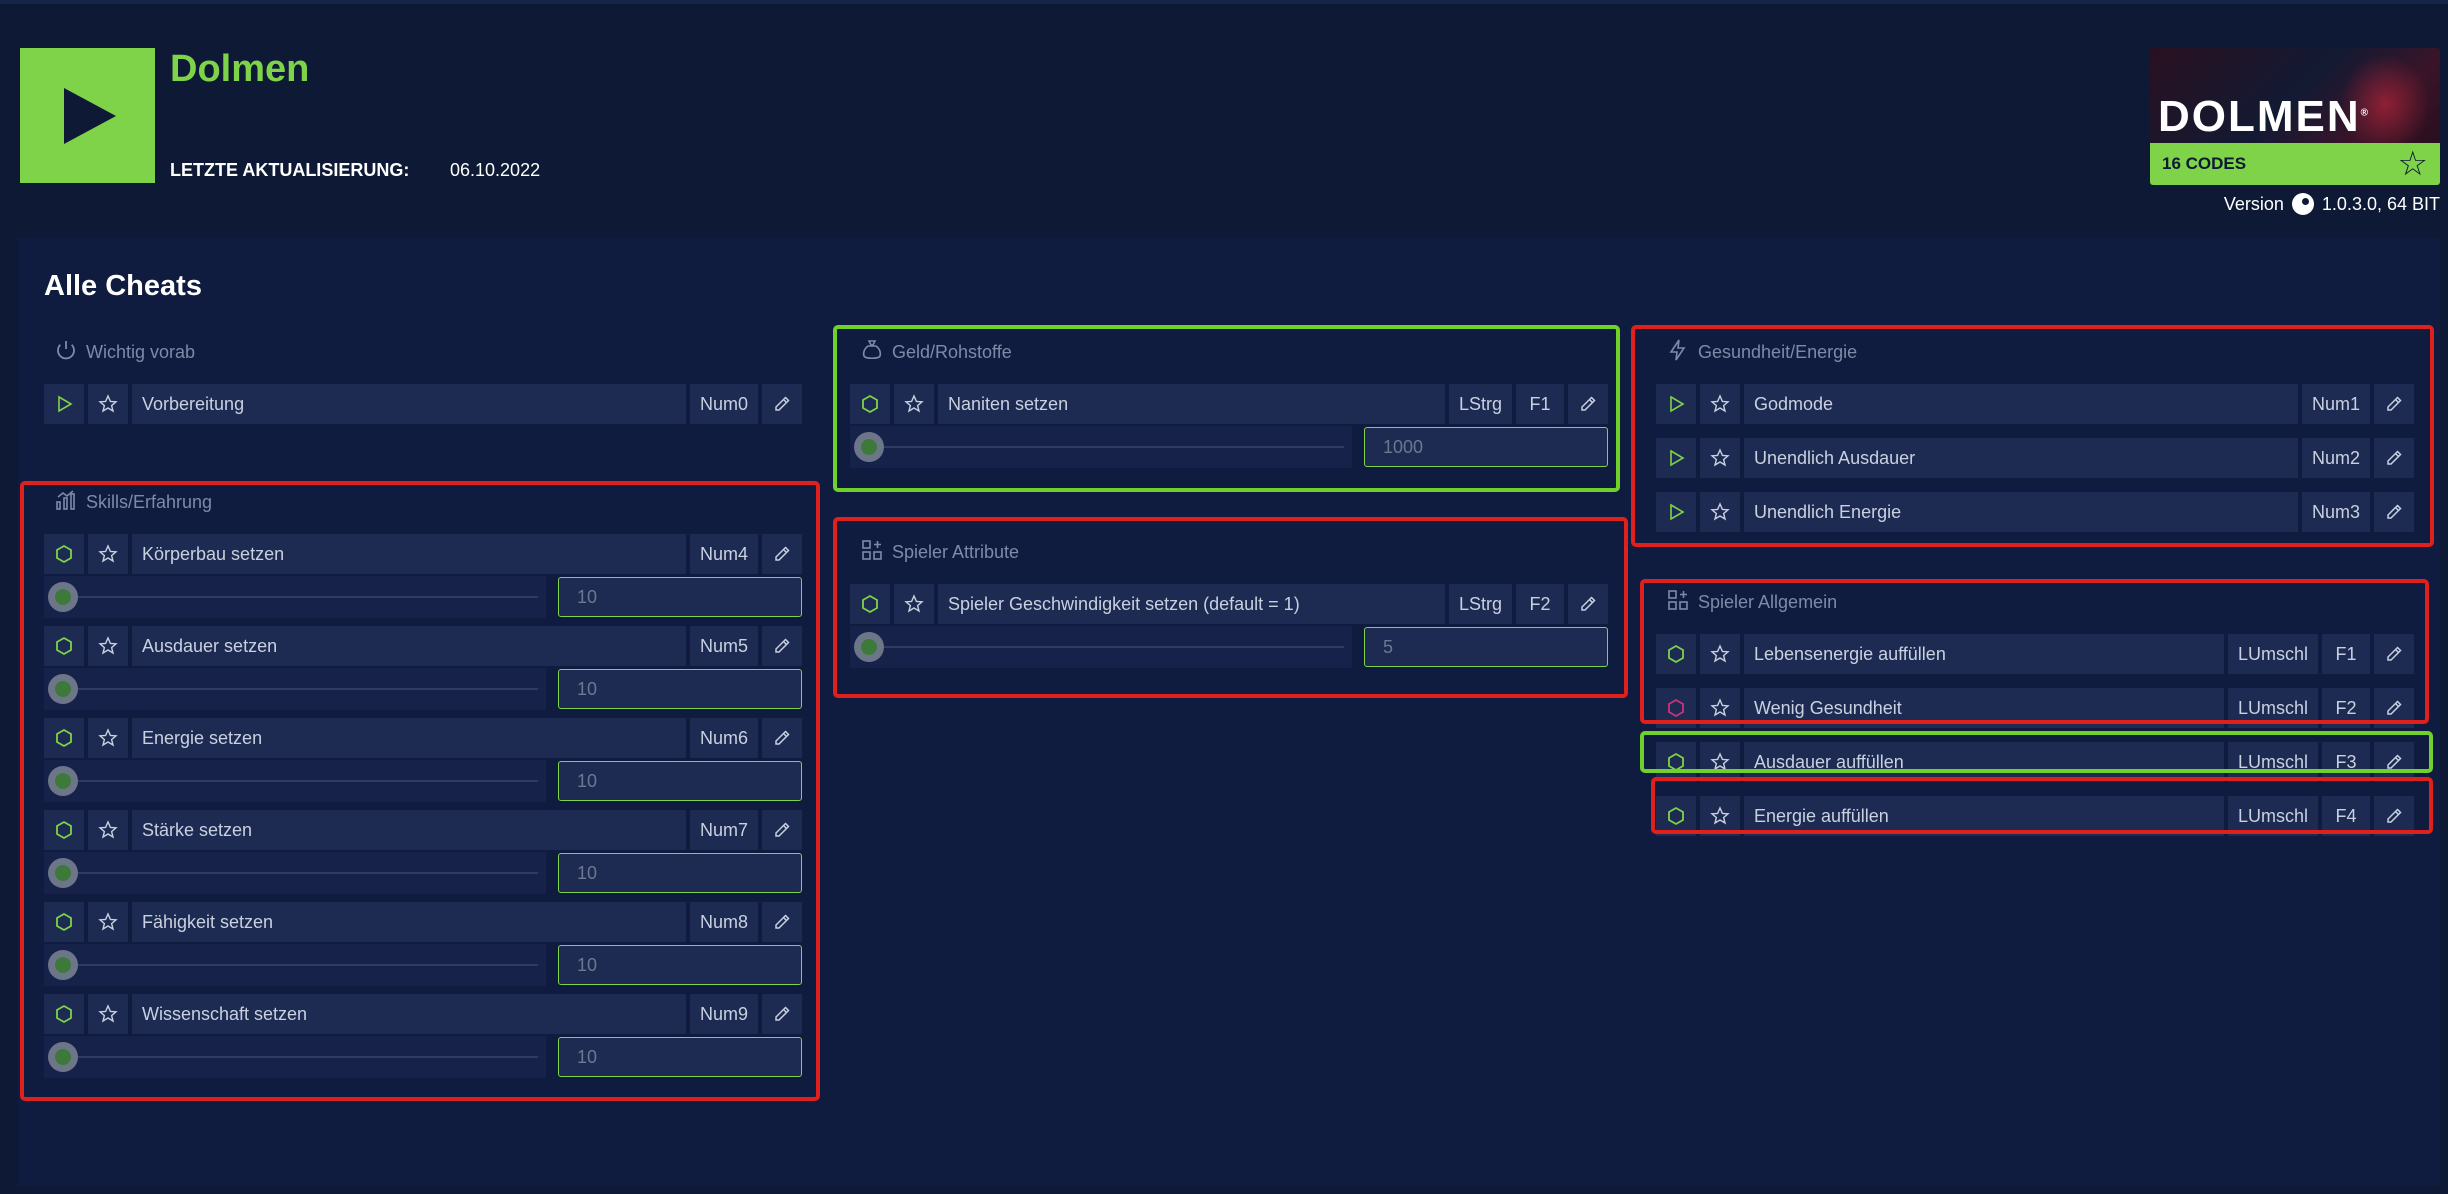 Image resolution: width=2448 pixels, height=1194 pixels. What do you see at coordinates (87, 115) in the screenshot?
I see `play-button` at bounding box center [87, 115].